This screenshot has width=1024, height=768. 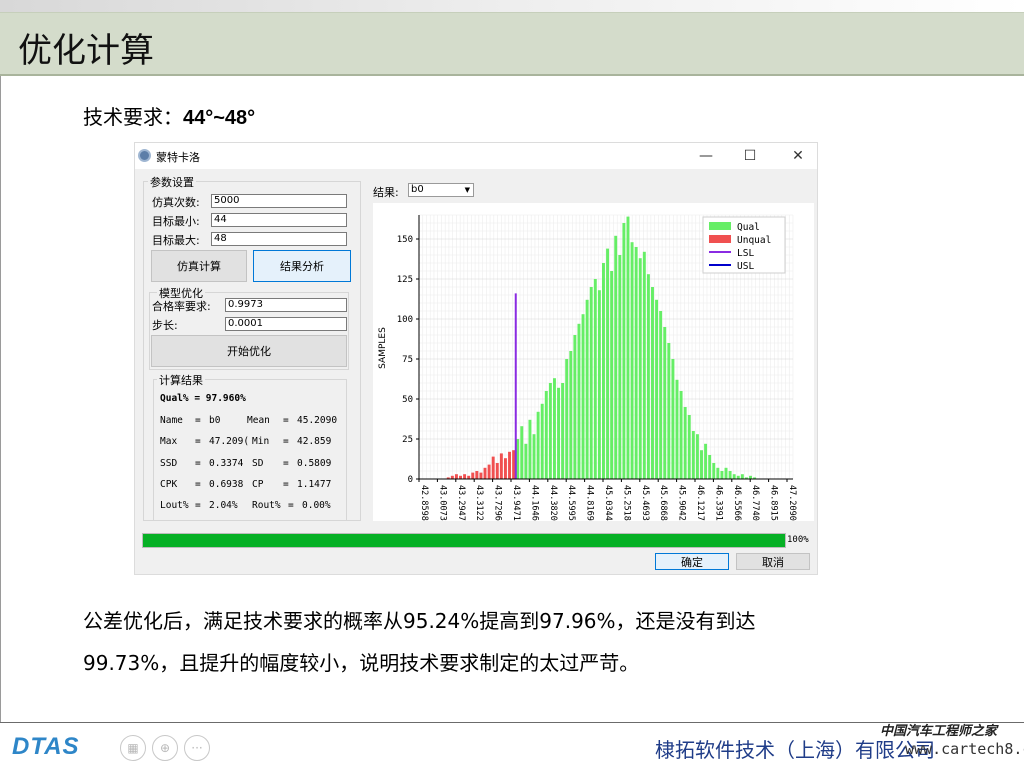 What do you see at coordinates (798, 156) in the screenshot?
I see `close-button: ✕` at bounding box center [798, 156].